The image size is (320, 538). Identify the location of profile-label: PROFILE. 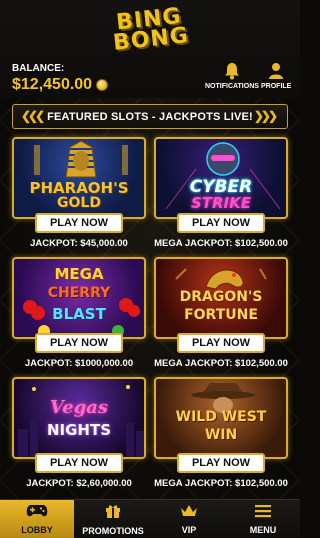
(276, 86).